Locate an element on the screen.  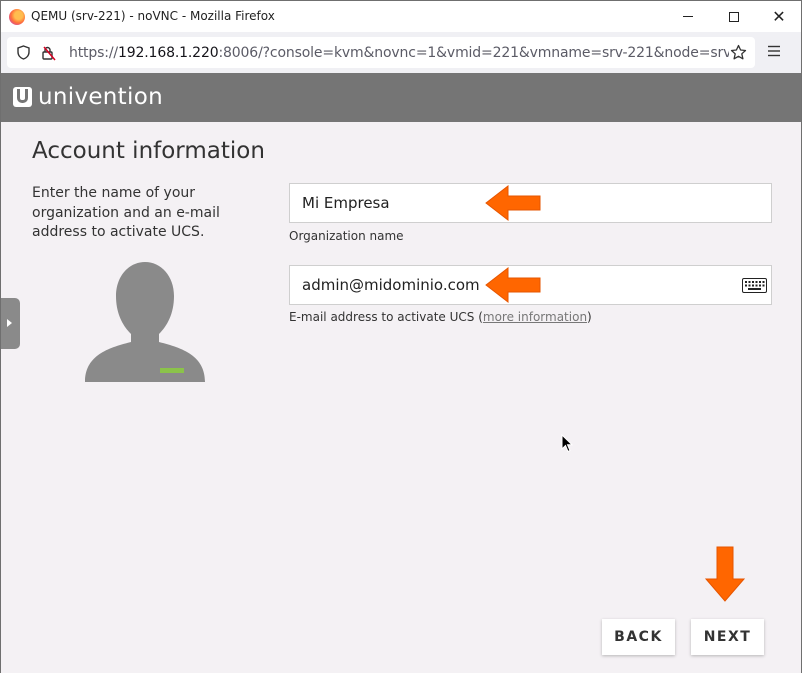
mouse-cursor-icon is located at coordinates (567, 443).